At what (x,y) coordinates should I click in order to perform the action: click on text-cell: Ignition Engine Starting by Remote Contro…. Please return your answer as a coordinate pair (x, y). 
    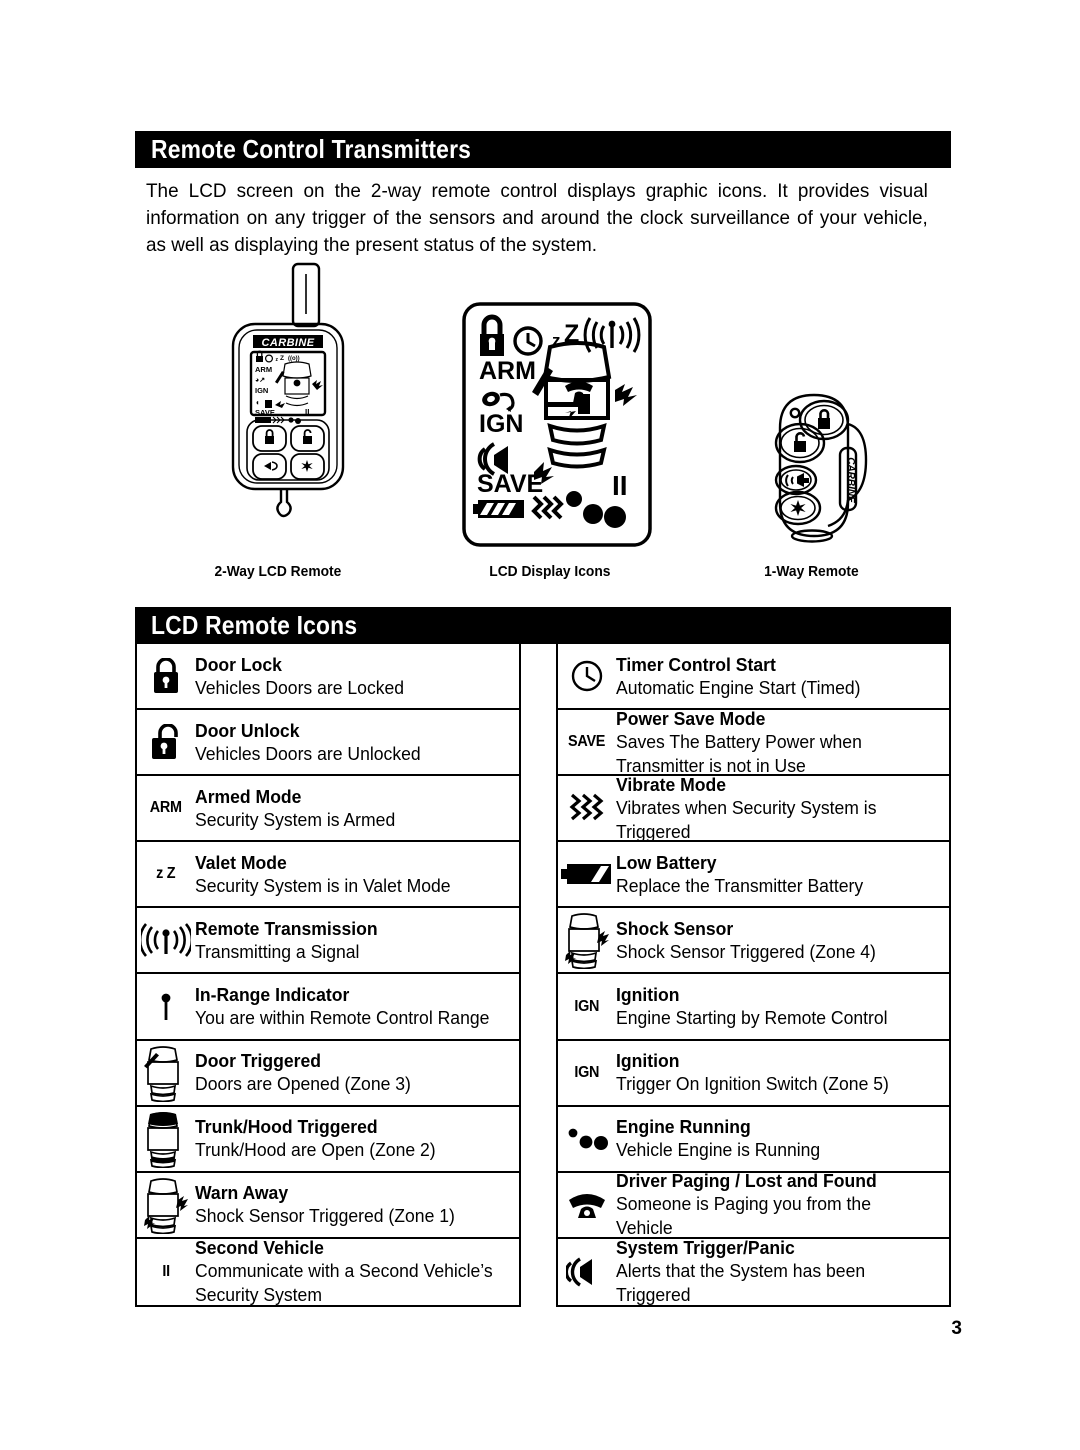
    Looking at the image, I should click on (782, 1006).